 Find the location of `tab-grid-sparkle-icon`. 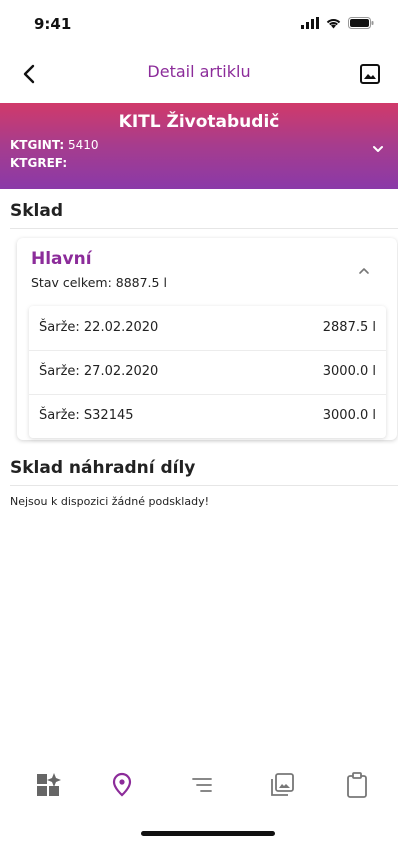

tab-grid-sparkle-icon is located at coordinates (49, 785).